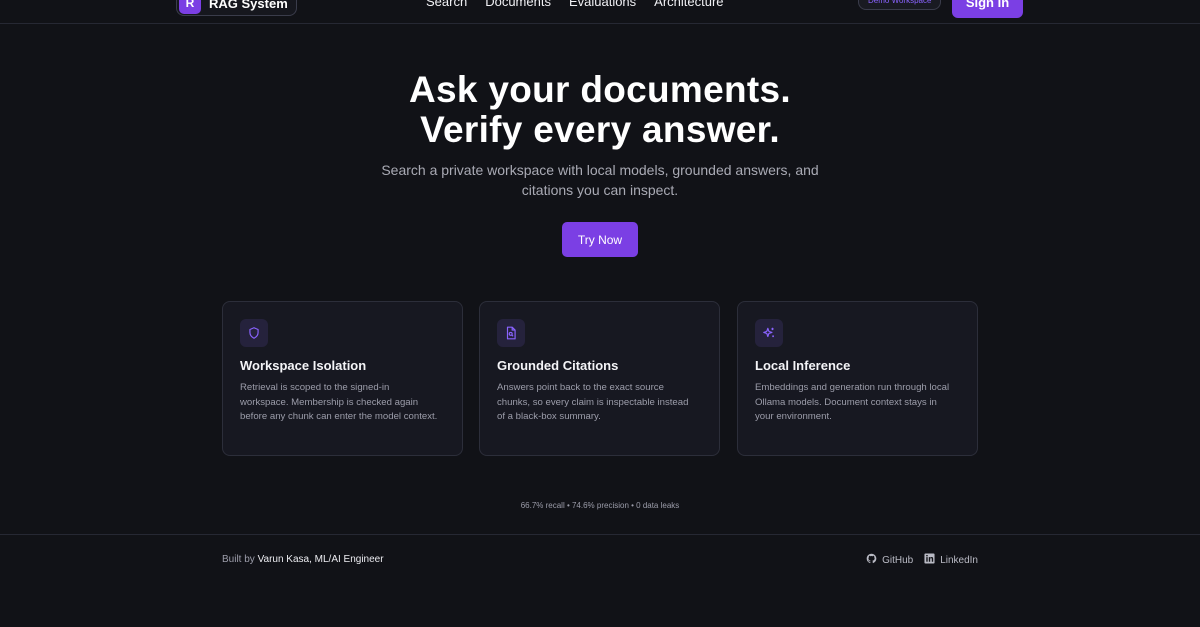 The image size is (1200, 627). Describe the element at coordinates (600, 239) in the screenshot. I see `try-now-button: Try Now` at that location.